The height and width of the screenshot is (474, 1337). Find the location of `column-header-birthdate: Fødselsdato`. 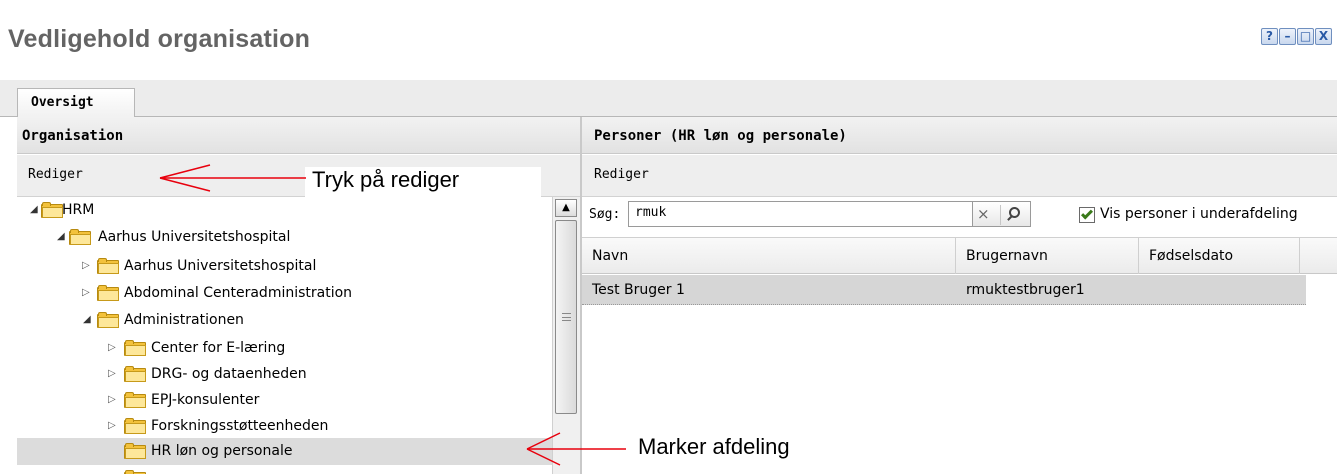

column-header-birthdate: Fødselsdato is located at coordinates (1219, 256).